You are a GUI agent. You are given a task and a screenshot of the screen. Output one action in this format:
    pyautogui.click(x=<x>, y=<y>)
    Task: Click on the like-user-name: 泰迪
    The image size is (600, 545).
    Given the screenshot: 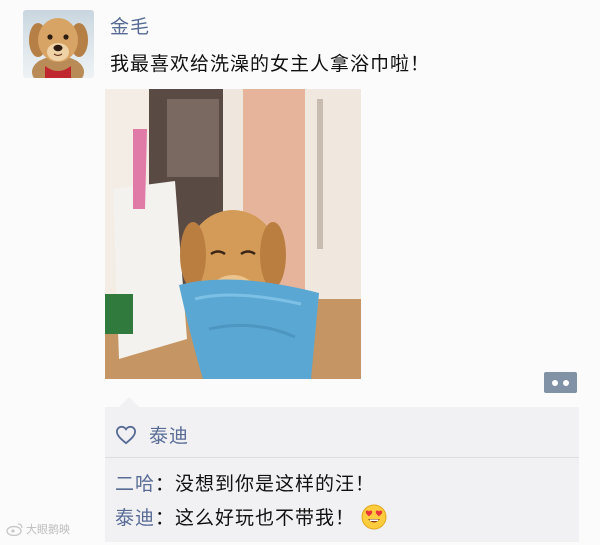 What is the action you would take?
    pyautogui.click(x=169, y=434)
    